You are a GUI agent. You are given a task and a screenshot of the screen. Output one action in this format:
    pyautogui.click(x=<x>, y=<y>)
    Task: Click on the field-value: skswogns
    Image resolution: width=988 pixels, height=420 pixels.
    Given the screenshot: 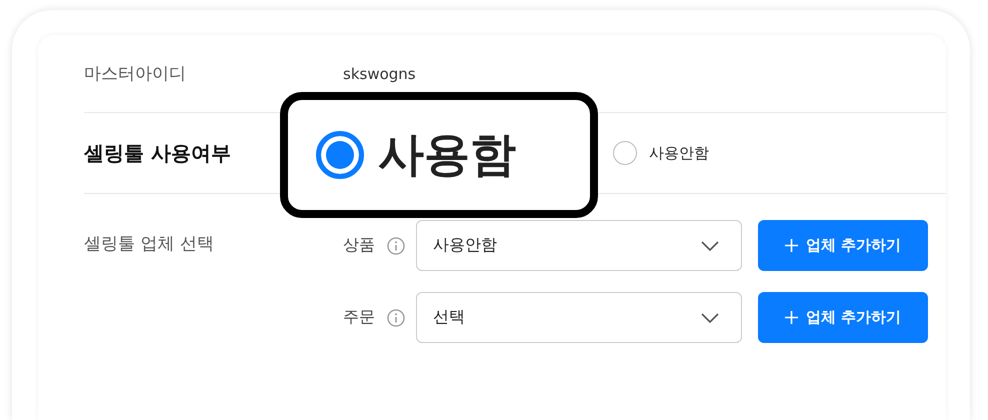 What is the action you would take?
    pyautogui.click(x=379, y=73)
    